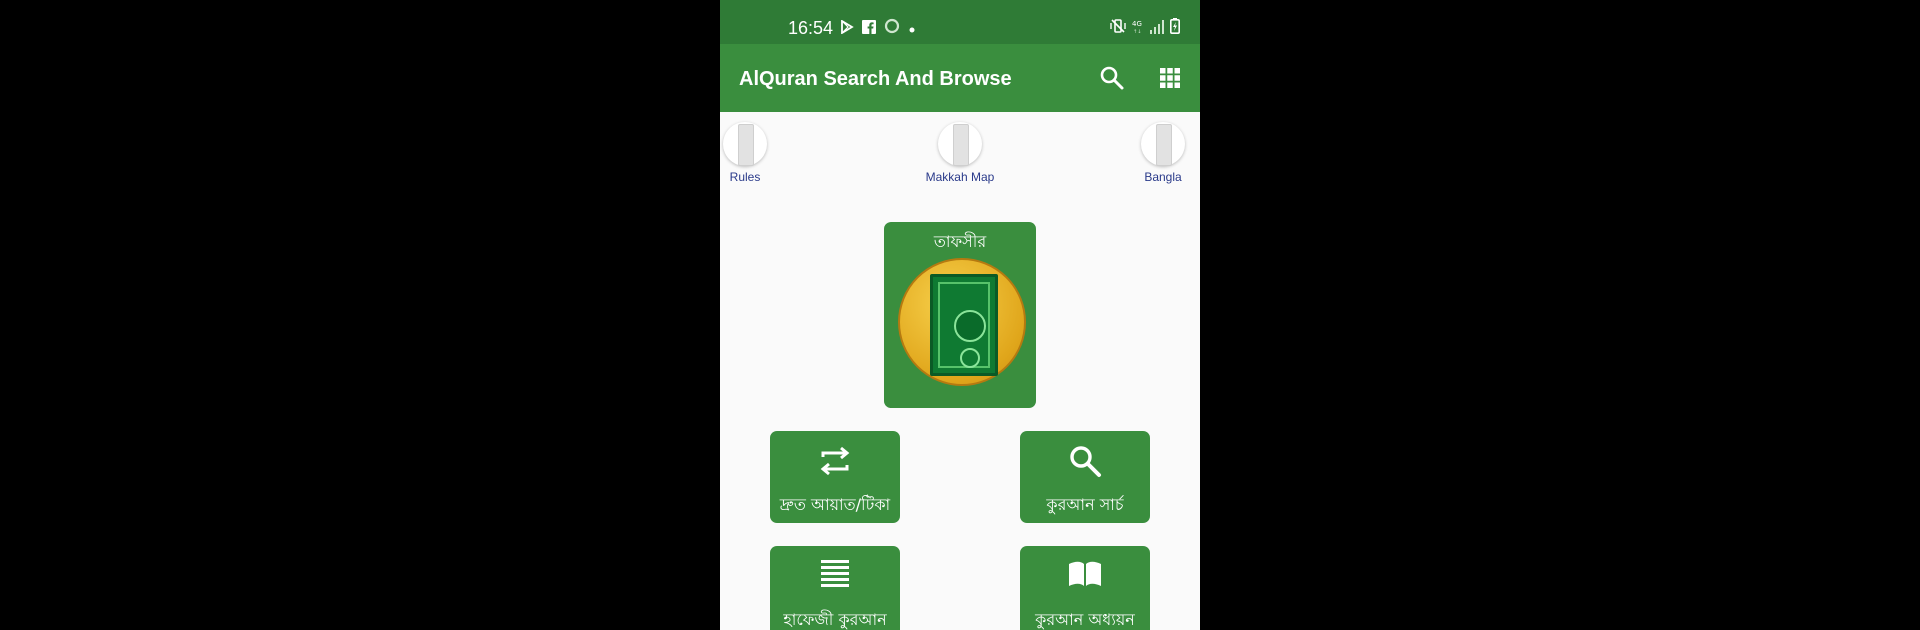 The width and height of the screenshot is (1920, 630). Describe the element at coordinates (1137, 24) in the screenshot. I see `svg-text: 4G` at that location.